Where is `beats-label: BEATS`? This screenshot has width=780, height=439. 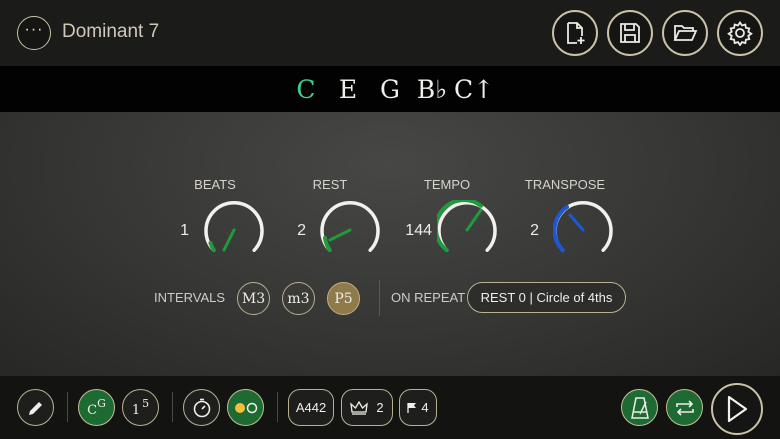 beats-label: BEATS is located at coordinates (215, 184).